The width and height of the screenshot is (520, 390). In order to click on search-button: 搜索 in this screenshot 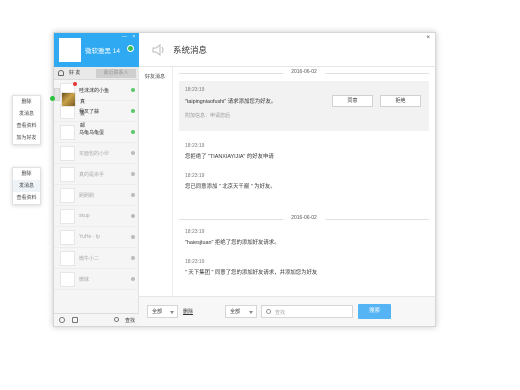, I will do `click(374, 311)`.